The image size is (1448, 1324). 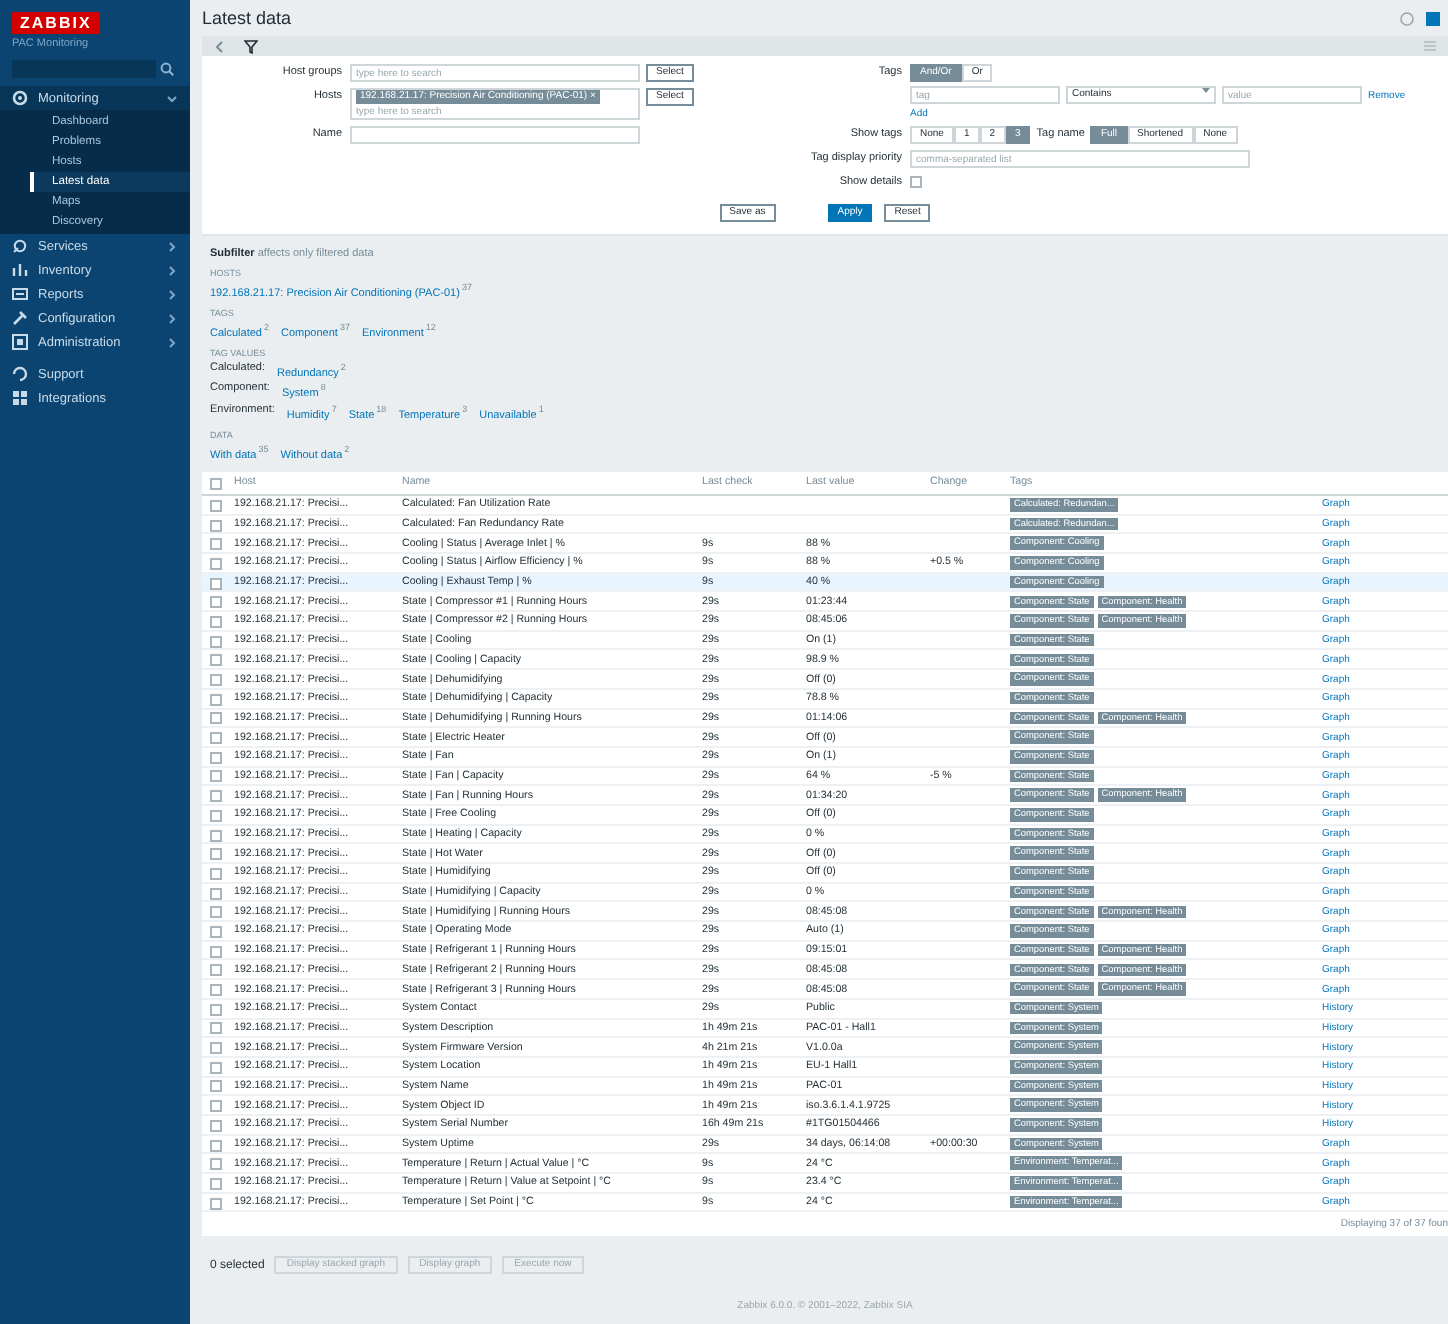 What do you see at coordinates (20, 374) in the screenshot?
I see `support-icon` at bounding box center [20, 374].